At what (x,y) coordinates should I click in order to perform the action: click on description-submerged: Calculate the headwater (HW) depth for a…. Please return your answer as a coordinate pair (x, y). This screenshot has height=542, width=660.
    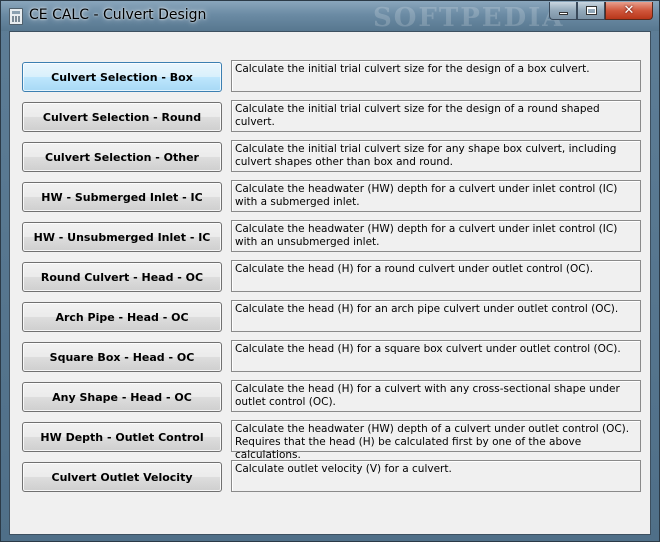
    Looking at the image, I should click on (436, 196).